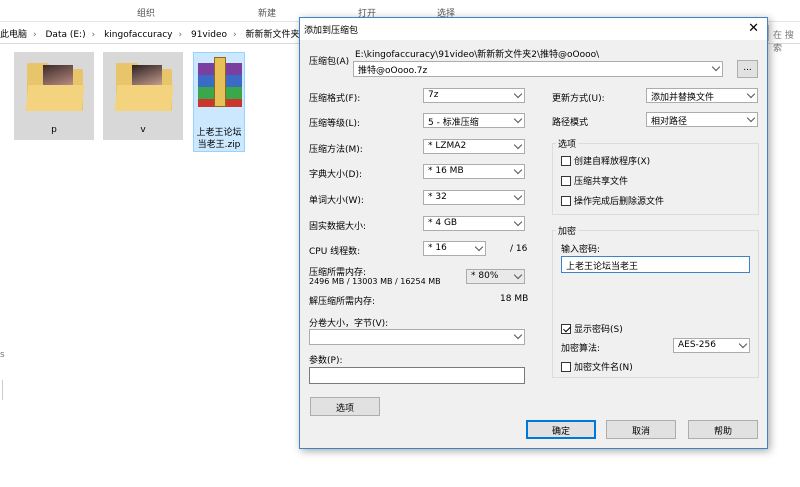 Image resolution: width=800 pixels, height=487 pixels. I want to click on zip-file-item: 上老王论坛当老王.zip, so click(219, 102).